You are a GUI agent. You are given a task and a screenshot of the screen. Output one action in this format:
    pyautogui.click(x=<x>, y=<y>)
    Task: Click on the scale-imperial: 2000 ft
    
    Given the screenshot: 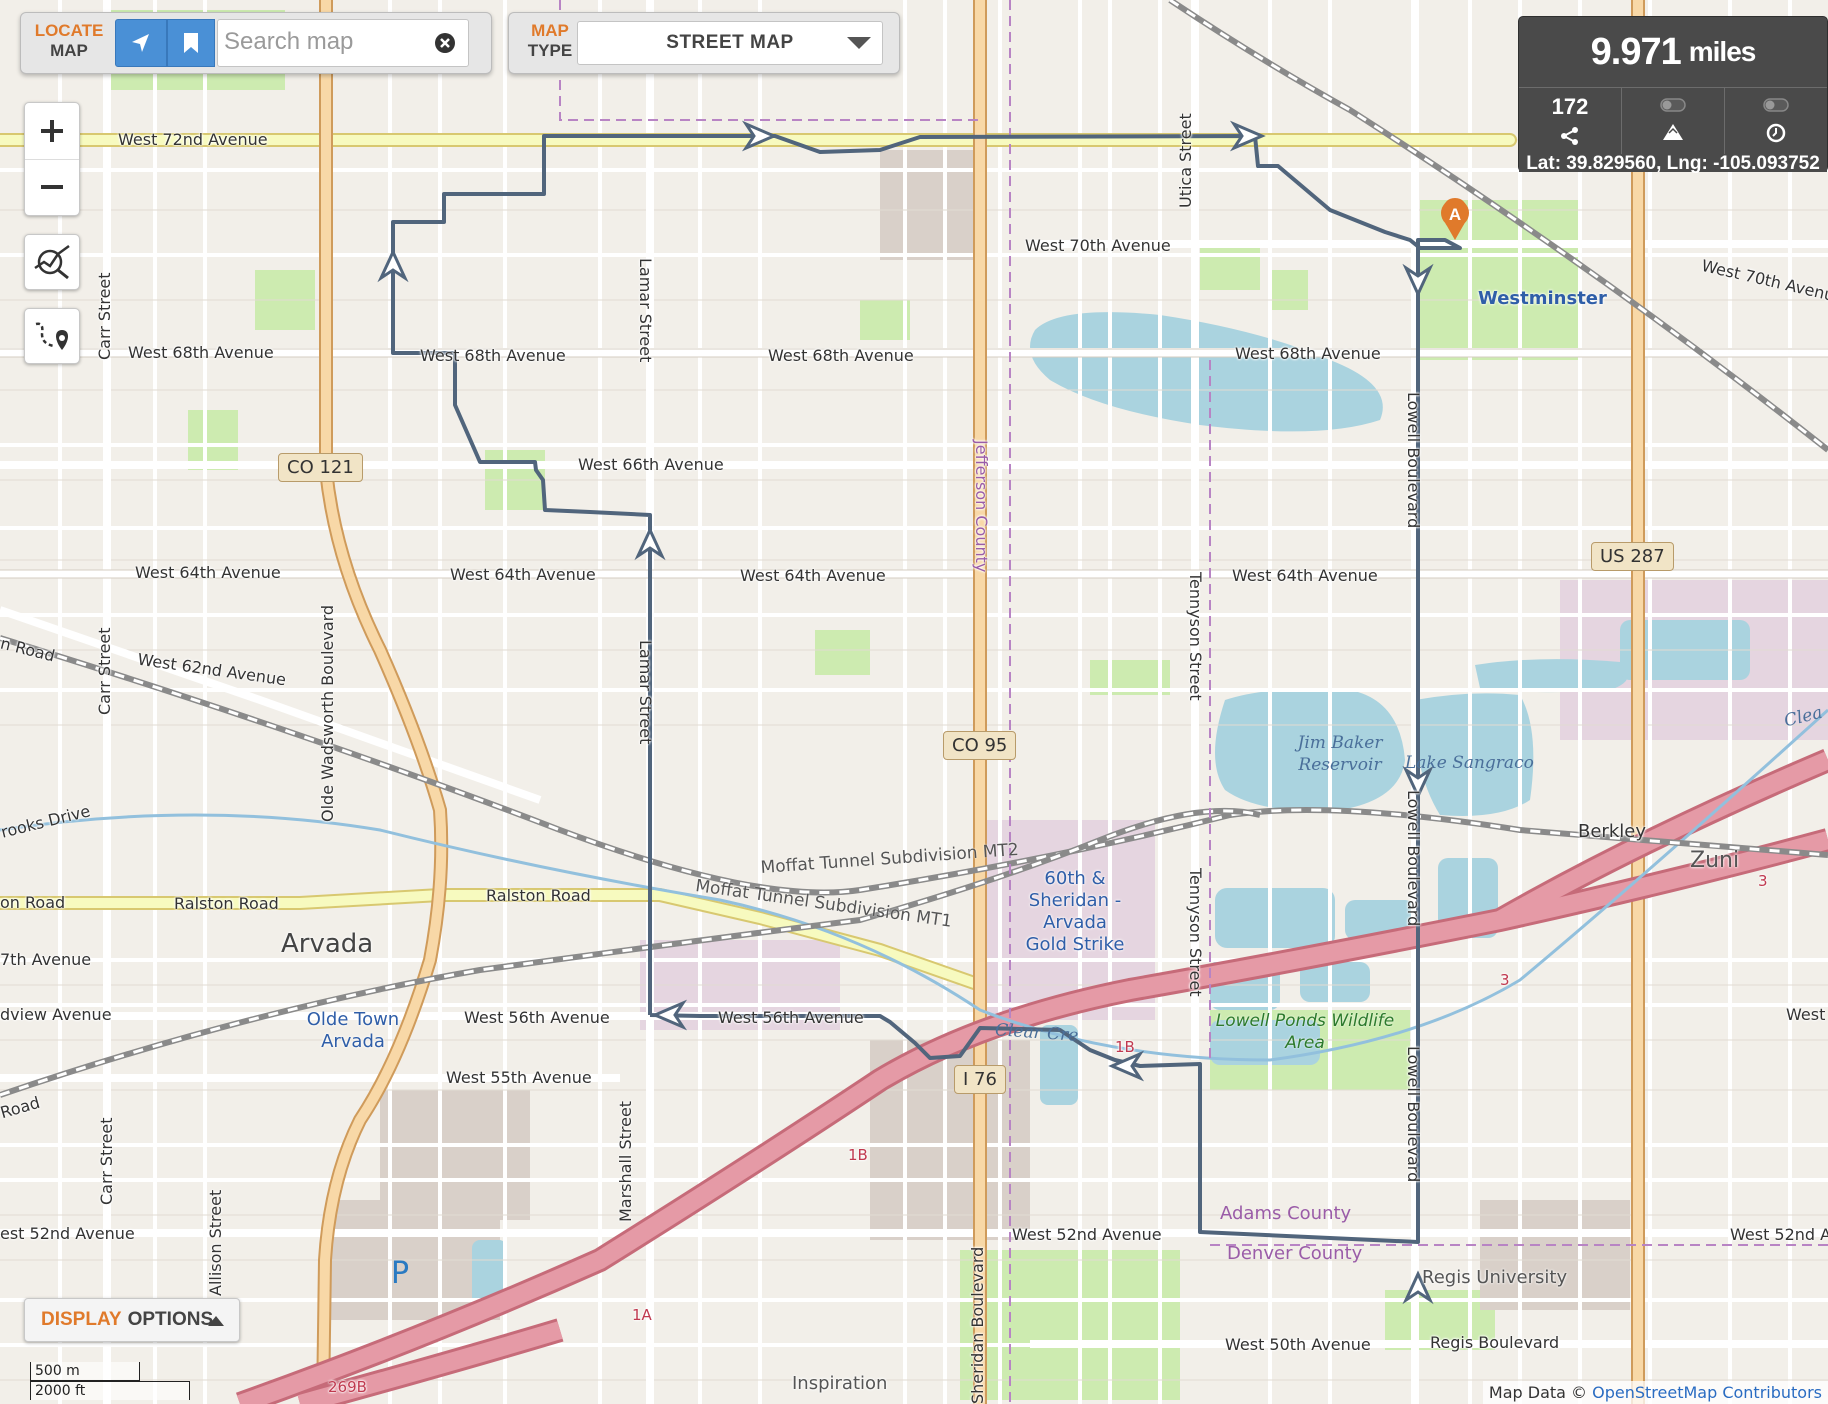 What is the action you would take?
    pyautogui.click(x=110, y=1390)
    